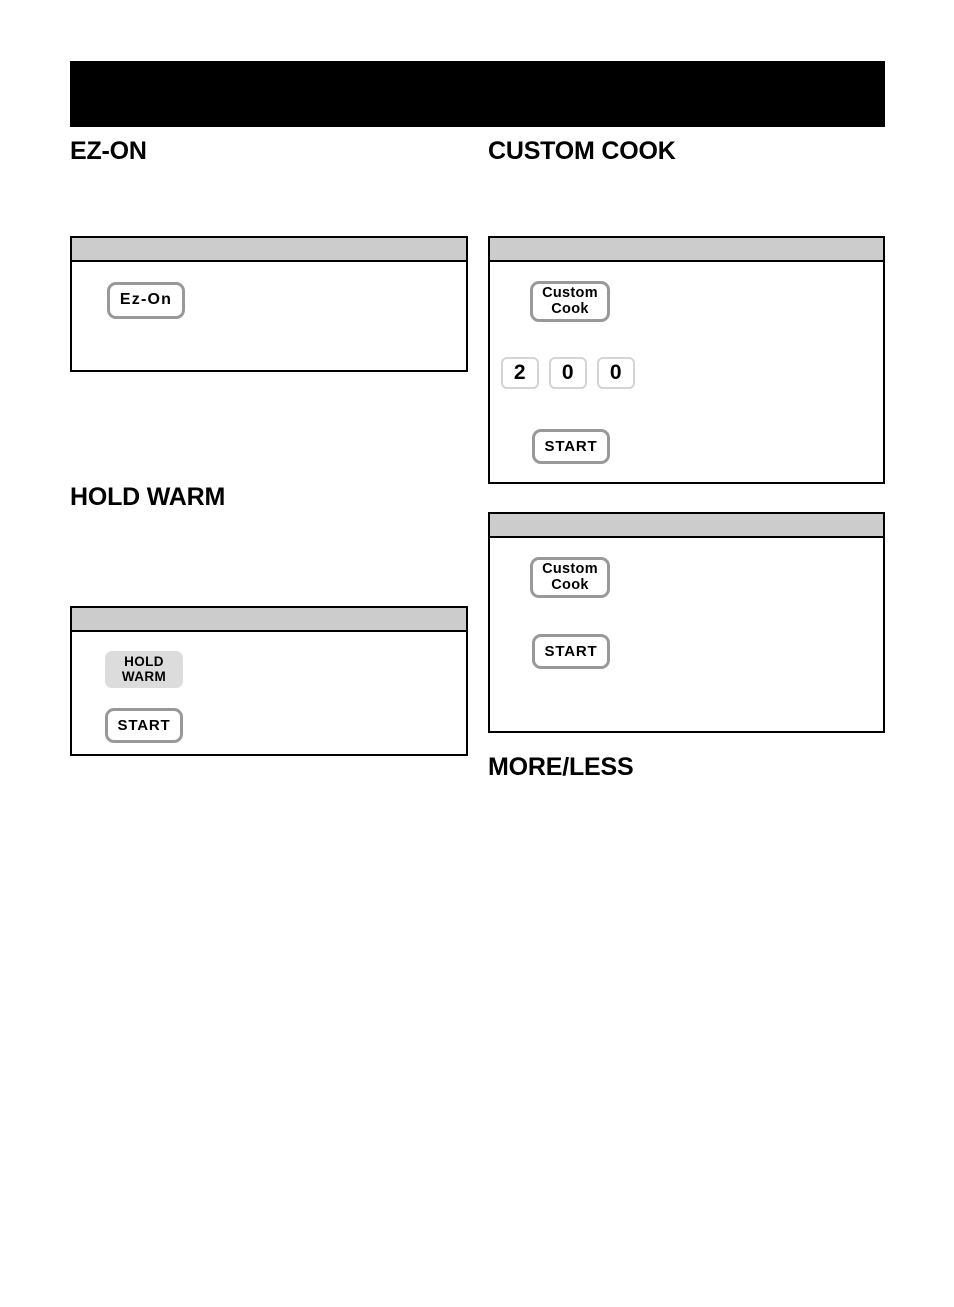  I want to click on panel-hold-warm: HOLD WARM START, so click(269, 681).